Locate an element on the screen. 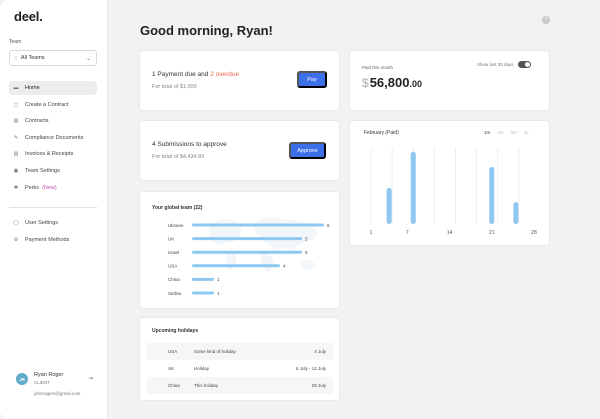  avatar: JR is located at coordinates (22, 379).